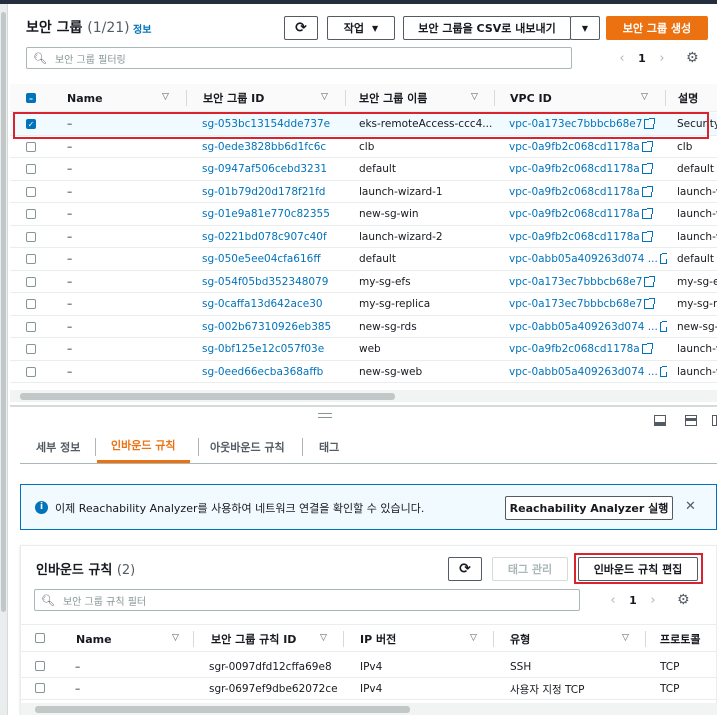  What do you see at coordinates (714, 420) in the screenshot?
I see `split-side-icon` at bounding box center [714, 420].